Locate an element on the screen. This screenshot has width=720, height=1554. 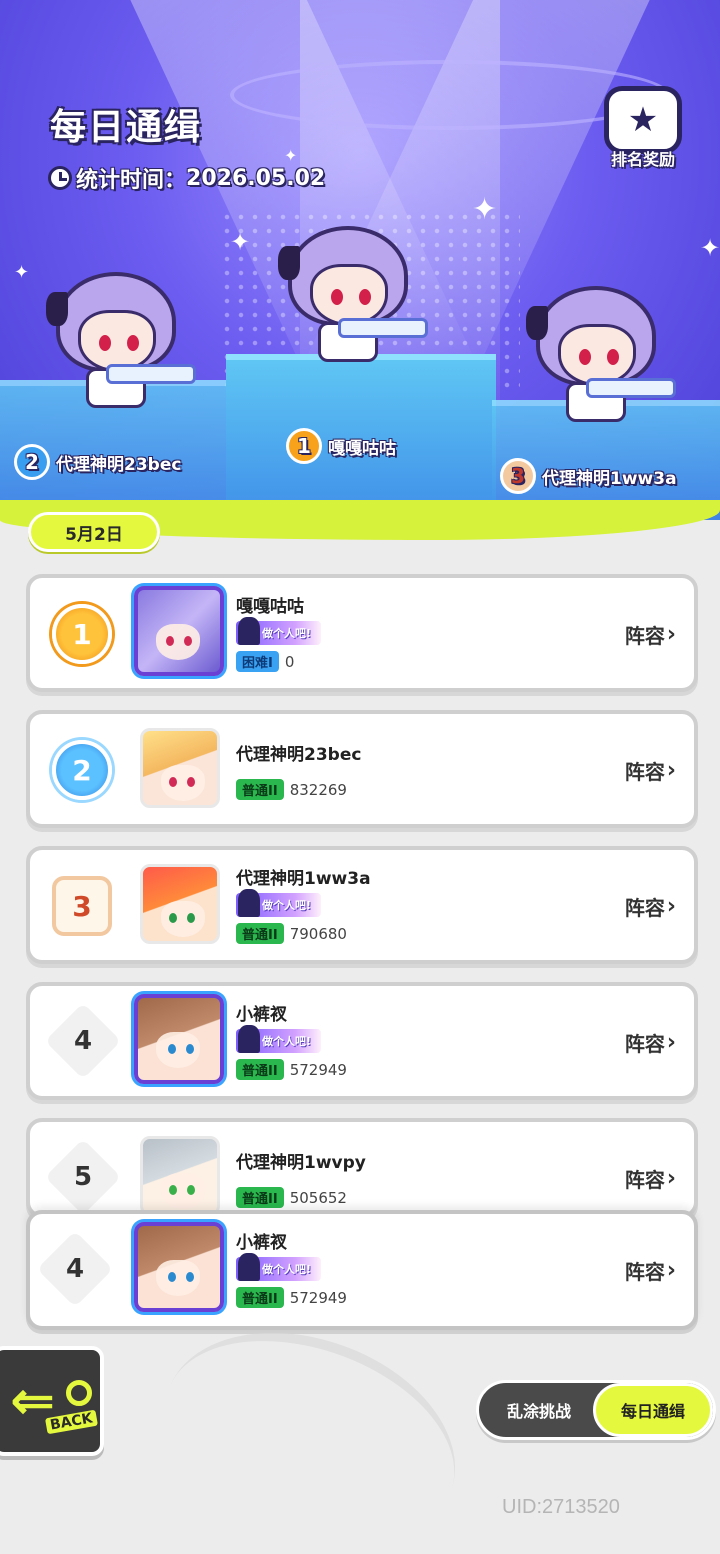
podium-character-second is located at coordinates (121, 342).